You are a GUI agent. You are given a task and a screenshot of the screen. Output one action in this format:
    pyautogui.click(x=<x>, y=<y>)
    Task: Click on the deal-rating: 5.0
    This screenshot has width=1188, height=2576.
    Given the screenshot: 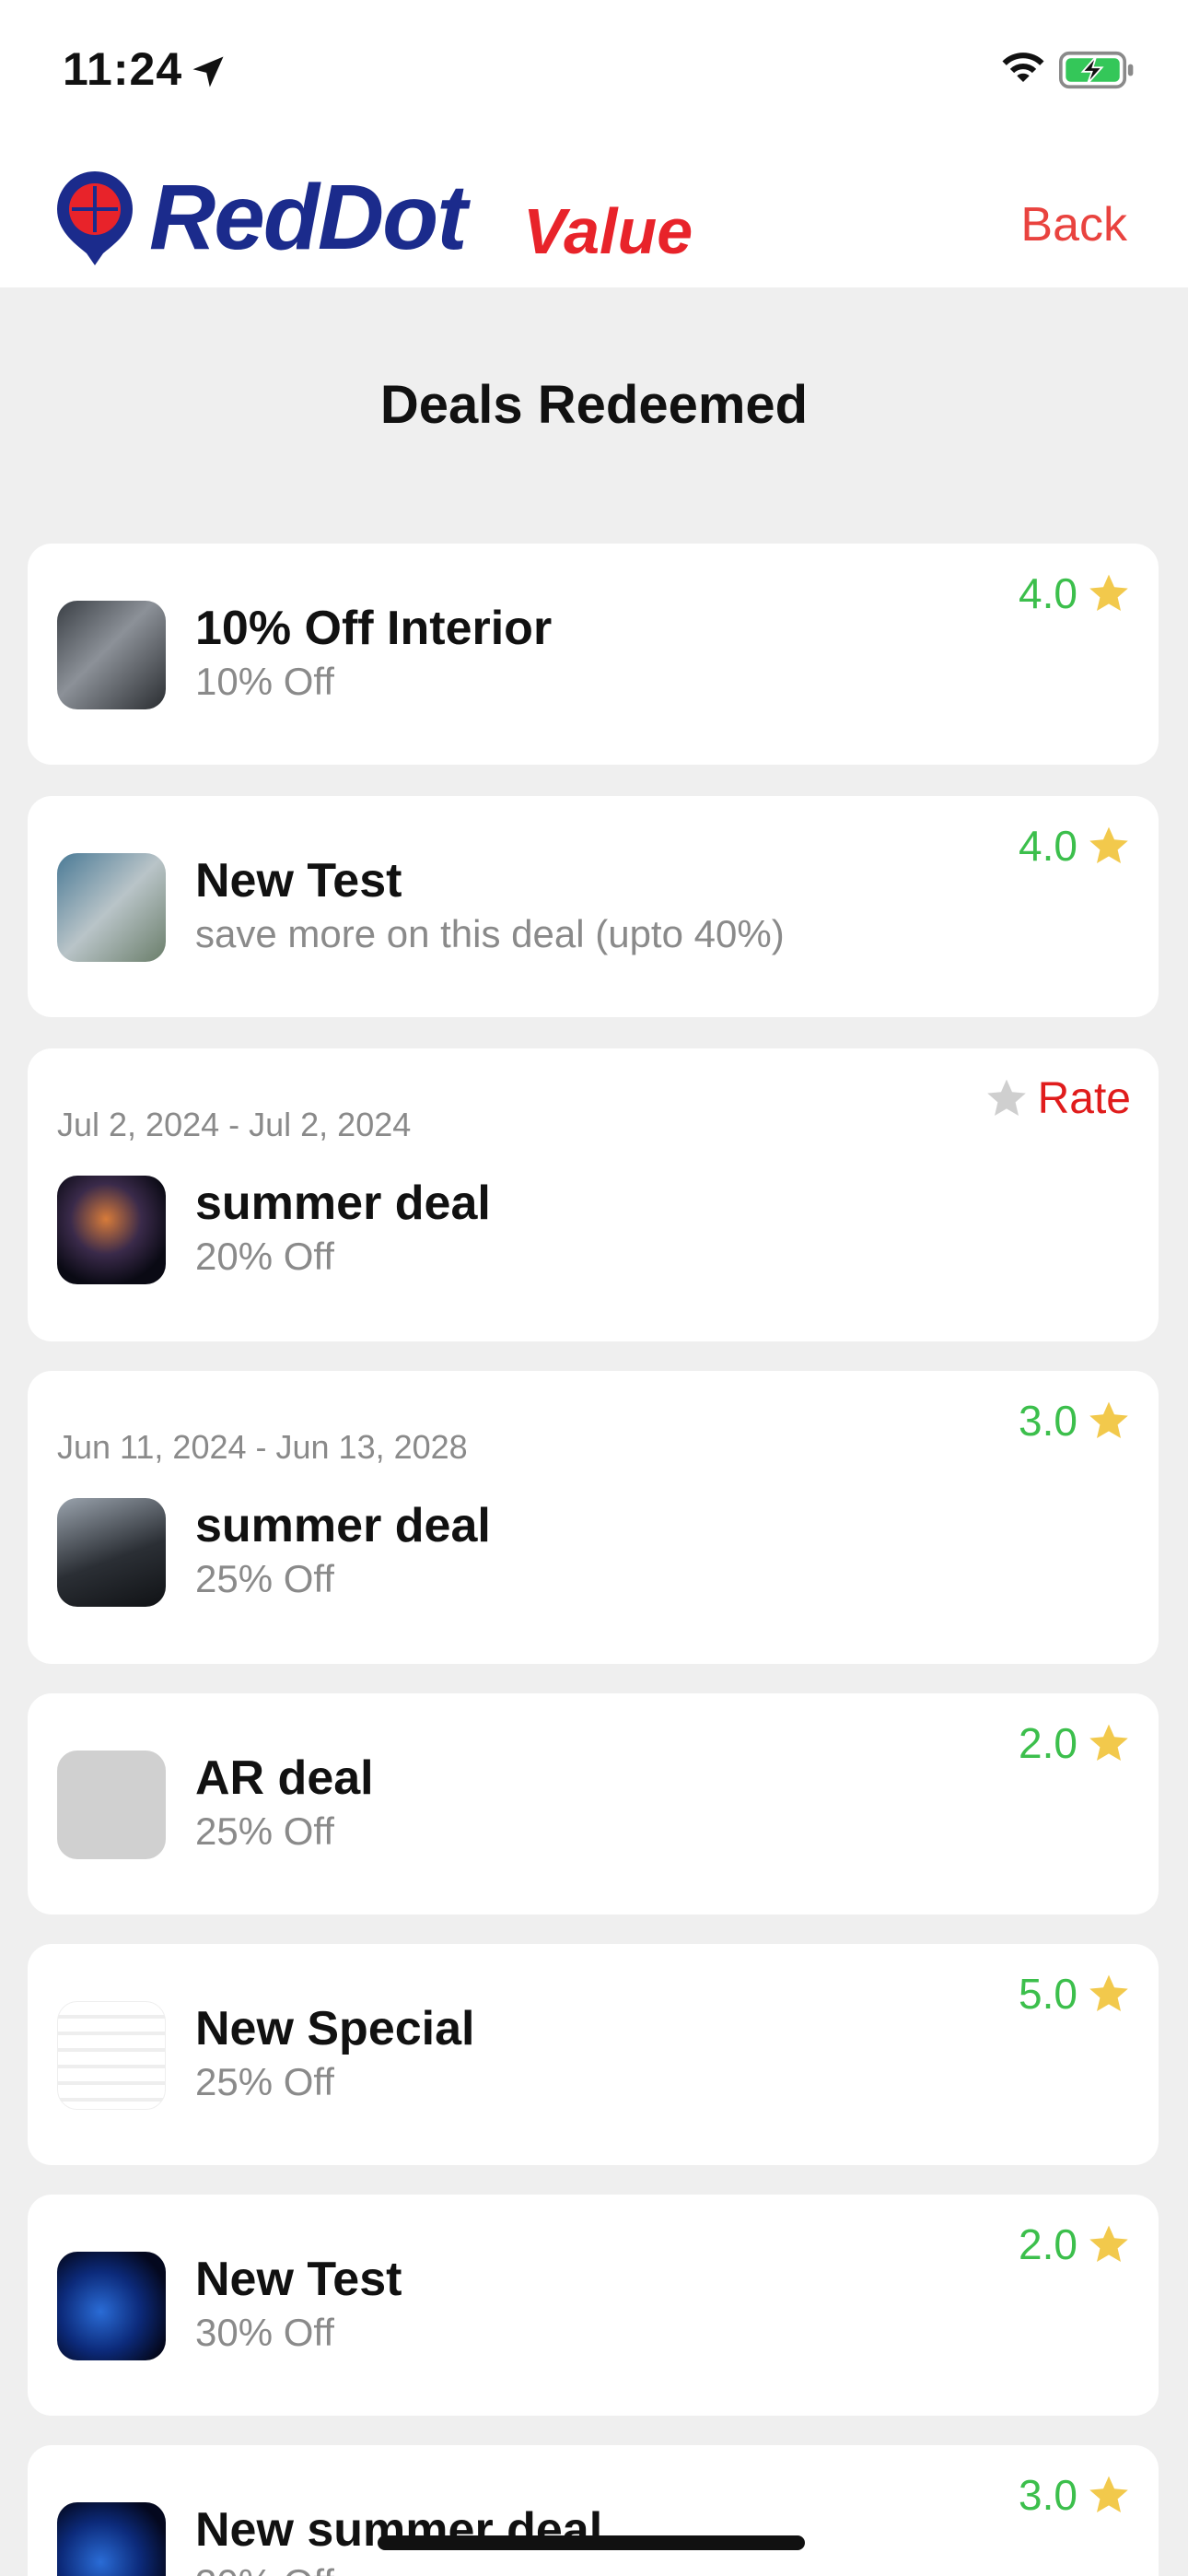 What is the action you would take?
    pyautogui.click(x=1075, y=1994)
    